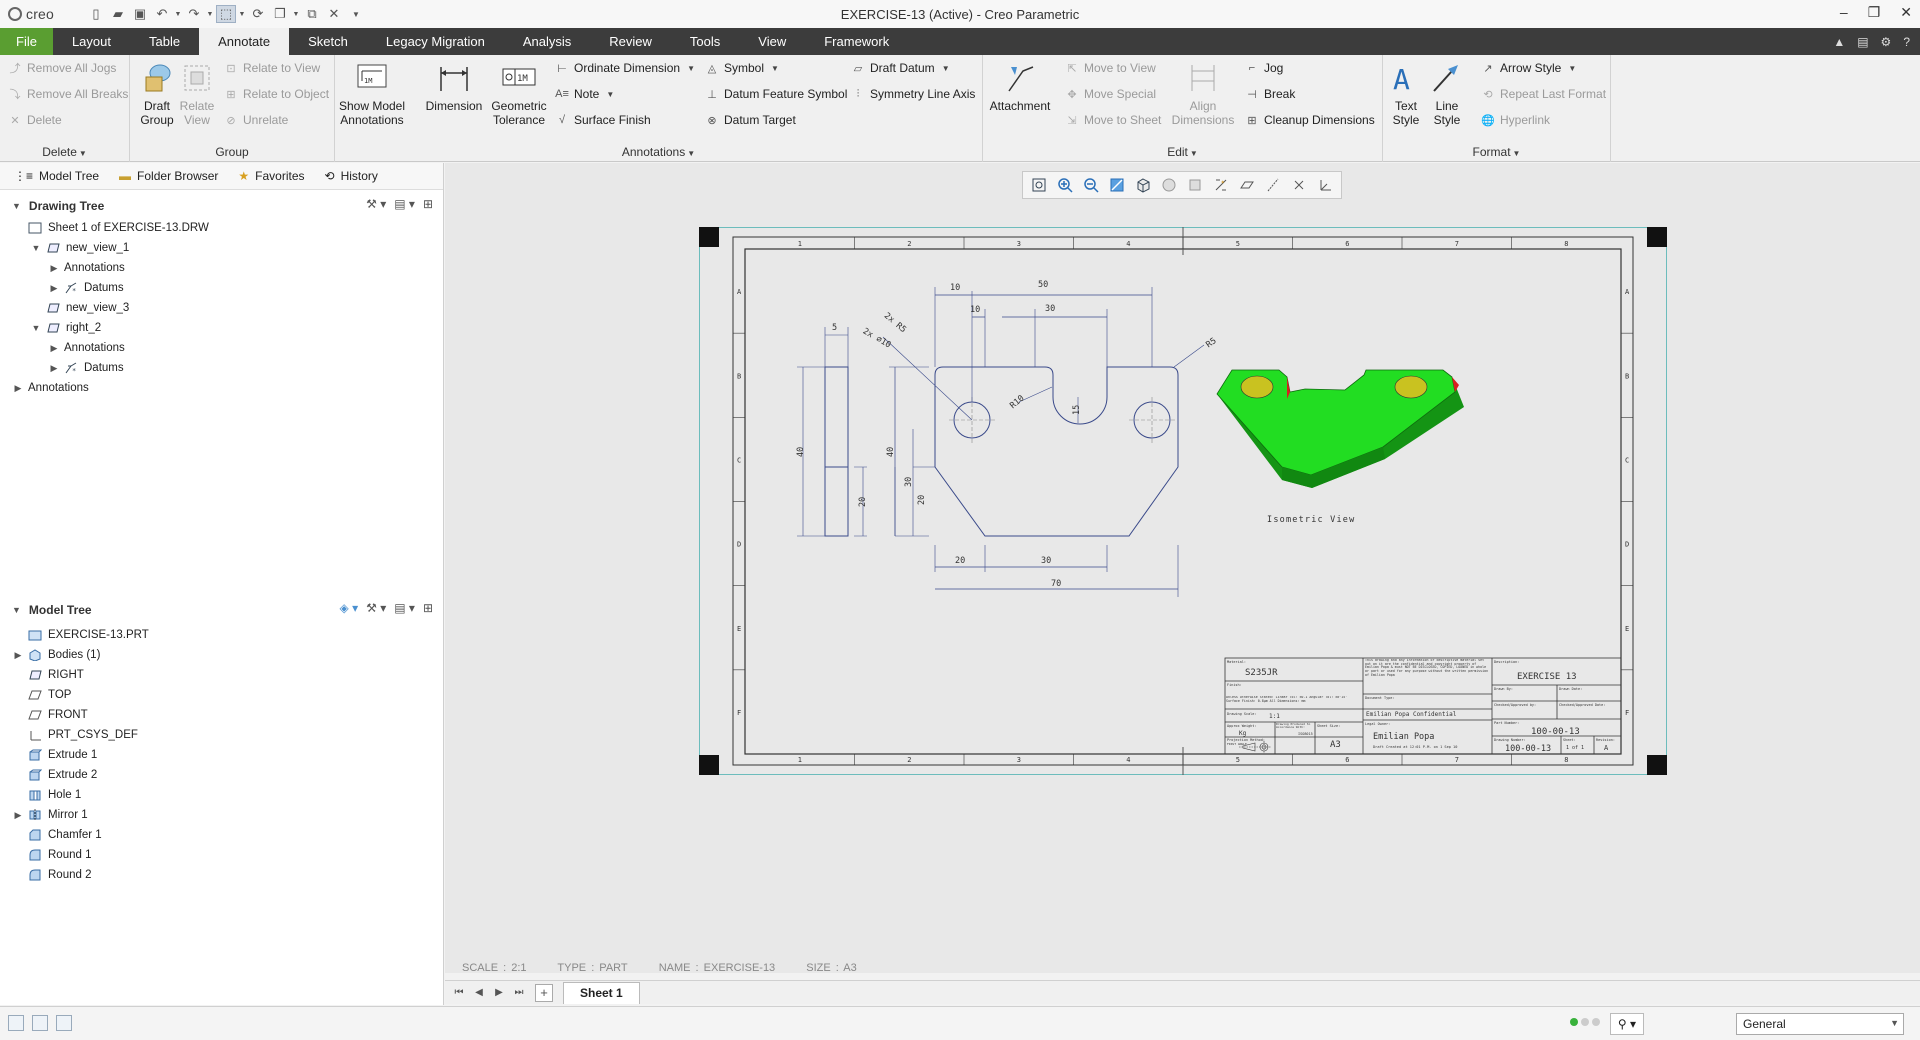  Describe the element at coordinates (856, 41) in the screenshot. I see `tab-framework: Framework` at that location.